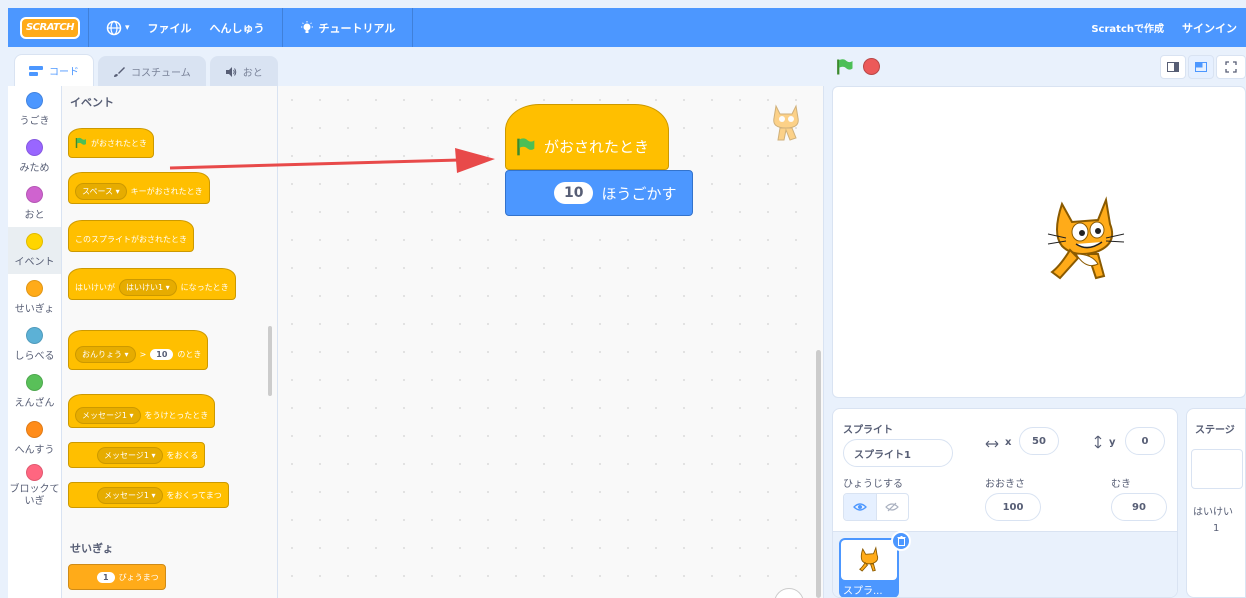 The image size is (1246, 598). What do you see at coordinates (818, 474) in the screenshot?
I see `script-area-scrollbar` at bounding box center [818, 474].